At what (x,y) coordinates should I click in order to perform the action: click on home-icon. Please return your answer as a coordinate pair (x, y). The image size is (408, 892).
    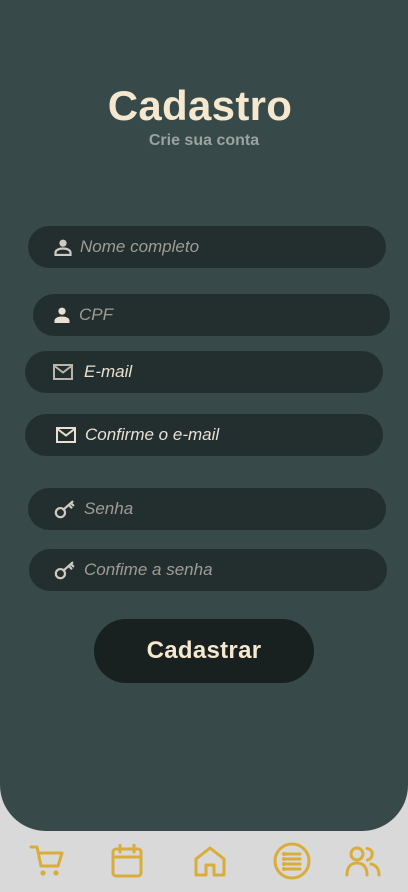
    Looking at the image, I should click on (210, 861).